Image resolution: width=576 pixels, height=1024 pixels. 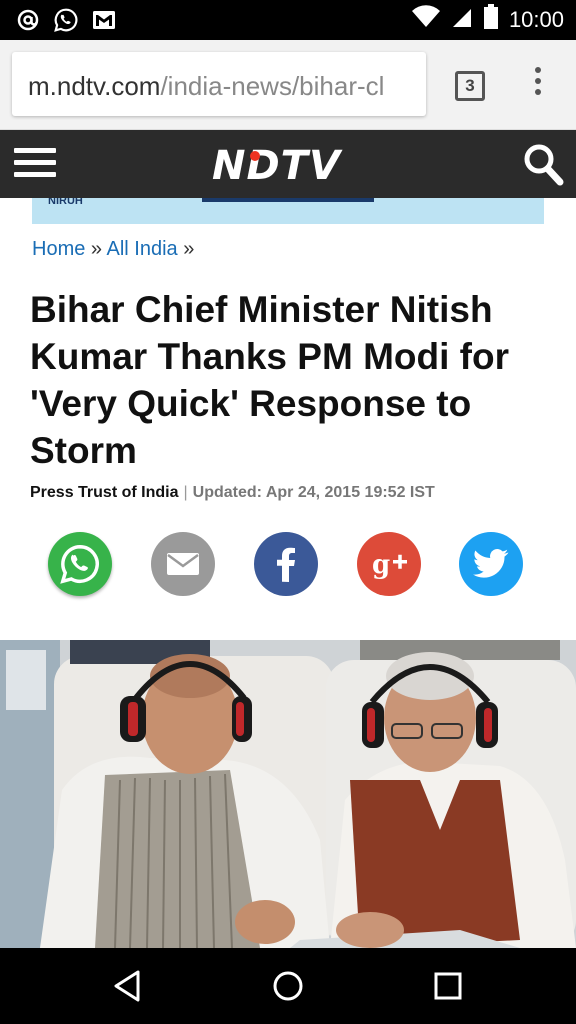 I want to click on at-icon, so click(x=28, y=20).